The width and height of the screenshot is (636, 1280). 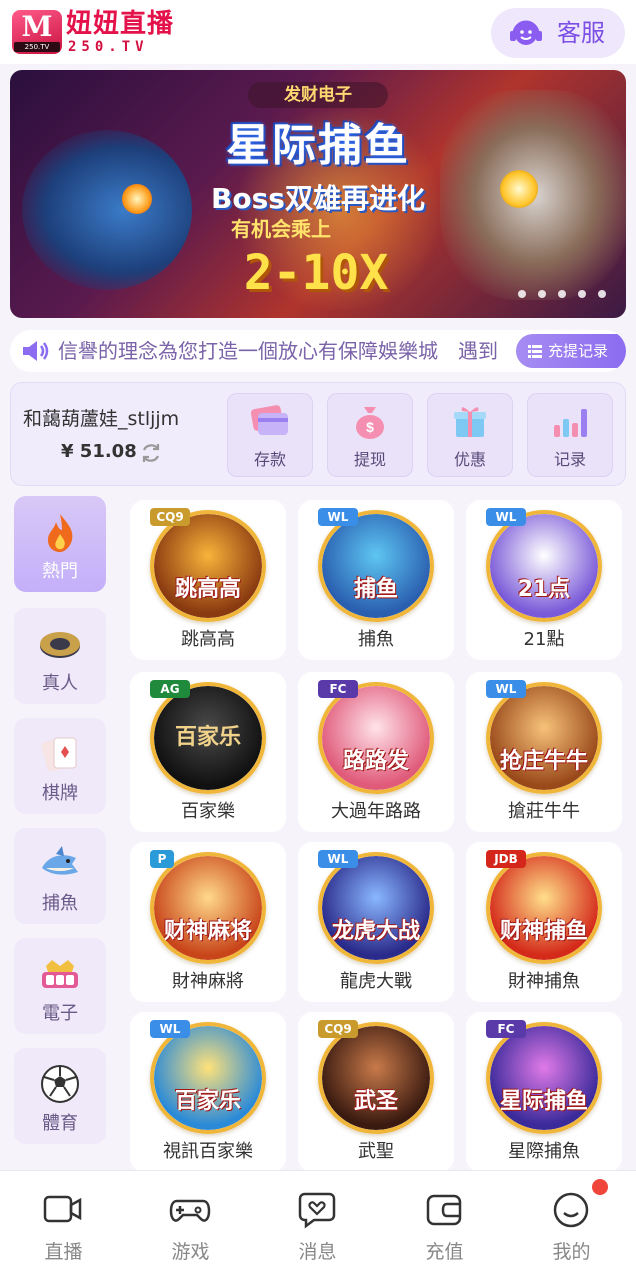 What do you see at coordinates (60, 1013) in the screenshot?
I see `category-label: 電子` at bounding box center [60, 1013].